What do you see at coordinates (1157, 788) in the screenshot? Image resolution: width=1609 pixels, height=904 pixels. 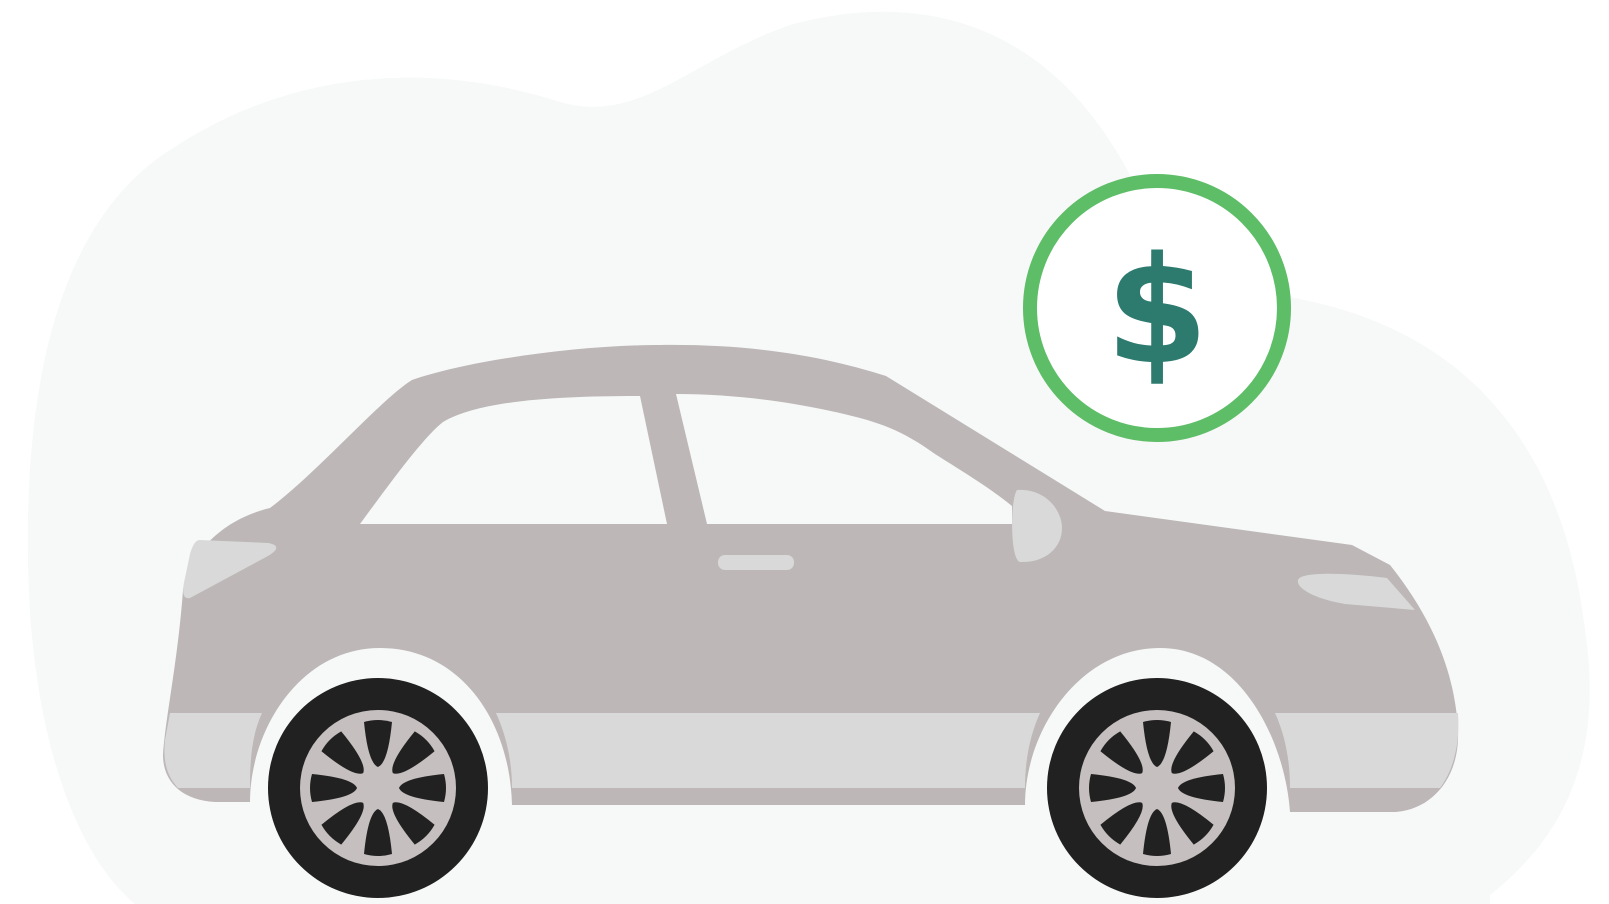 I see `front-wheel` at bounding box center [1157, 788].